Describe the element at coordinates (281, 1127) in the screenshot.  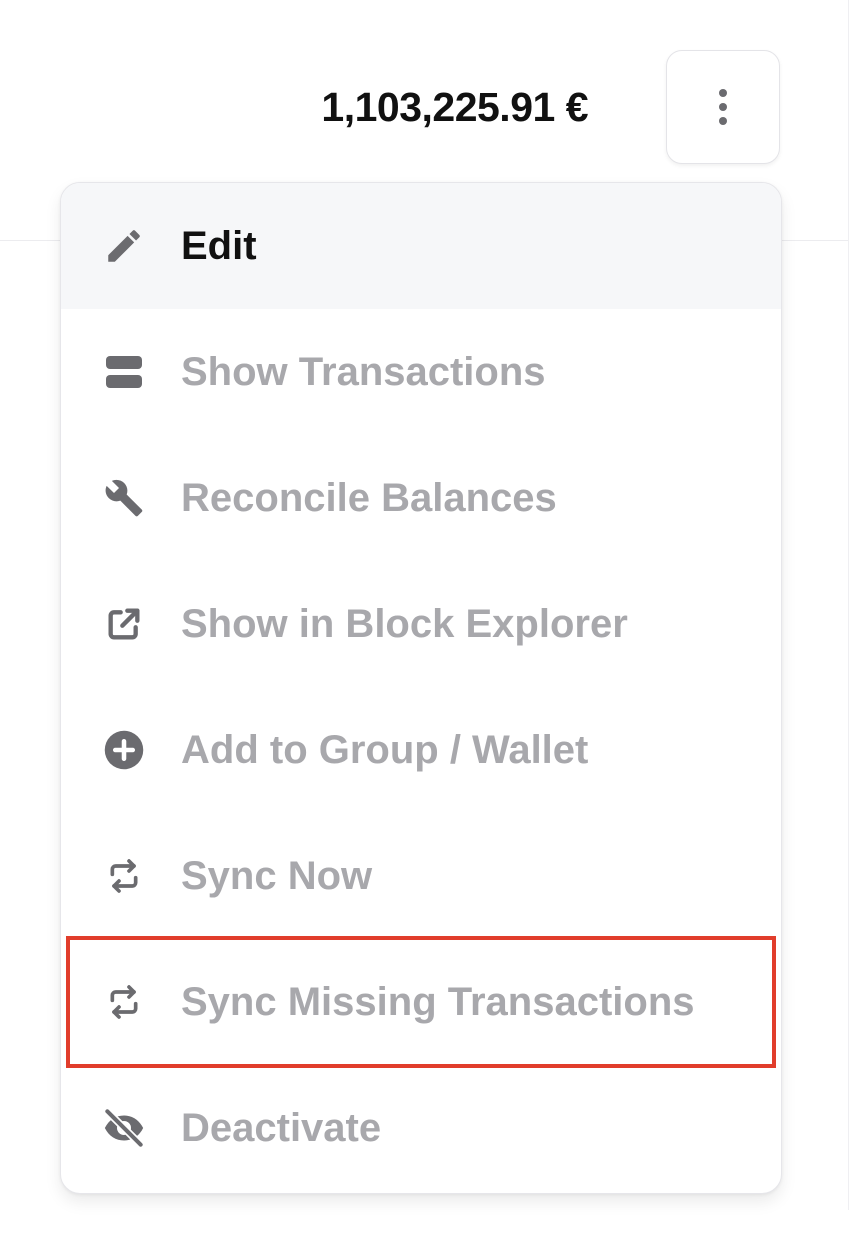
I see `menu-item-label: Deactivate` at that location.